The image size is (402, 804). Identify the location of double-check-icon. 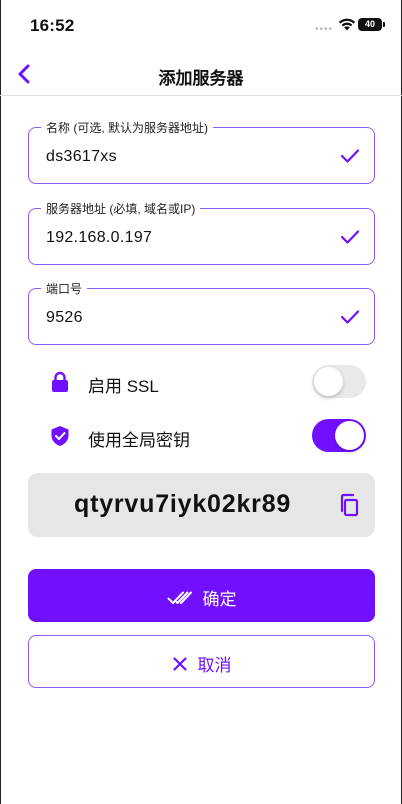
(179, 597).